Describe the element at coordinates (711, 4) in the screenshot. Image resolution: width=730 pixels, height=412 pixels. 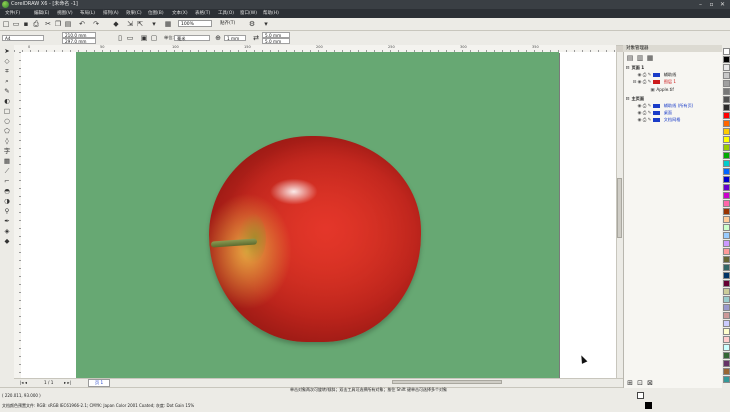
I see `maximize-button: ▫` at that location.